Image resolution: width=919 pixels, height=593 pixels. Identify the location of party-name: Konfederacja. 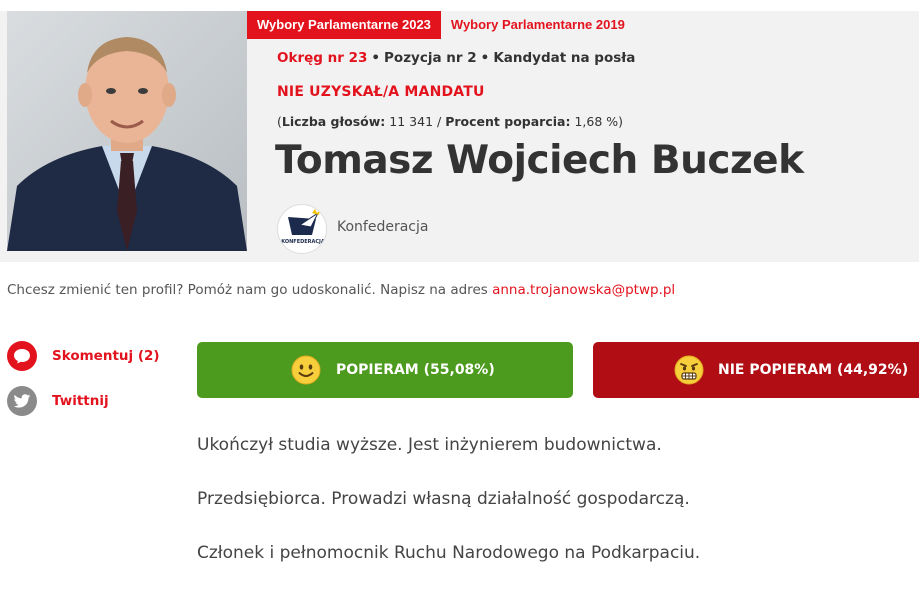
(382, 227).